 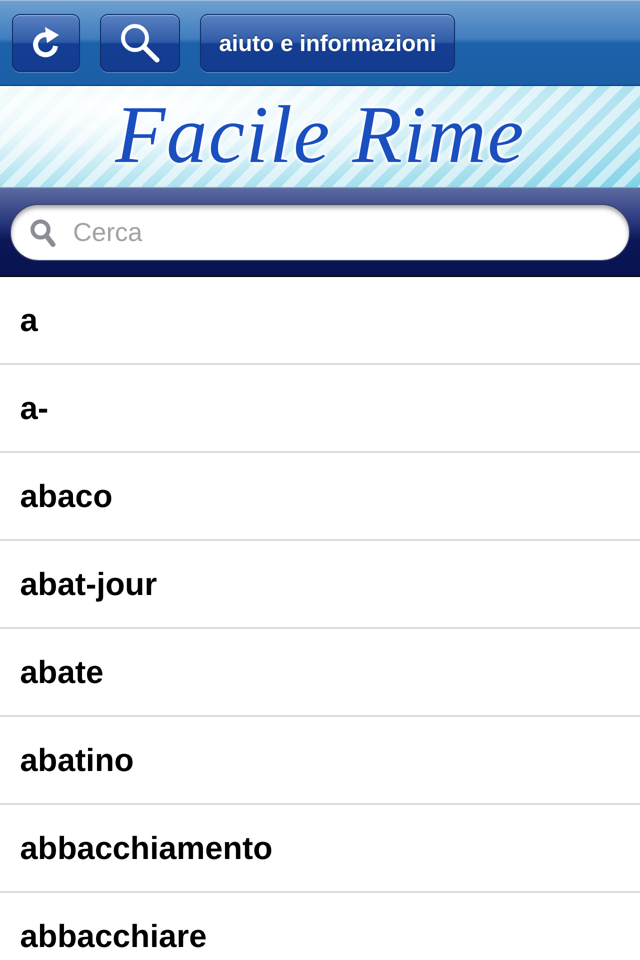 What do you see at coordinates (328, 43) in the screenshot?
I see `help-info-button: aiuto e informazioni` at bounding box center [328, 43].